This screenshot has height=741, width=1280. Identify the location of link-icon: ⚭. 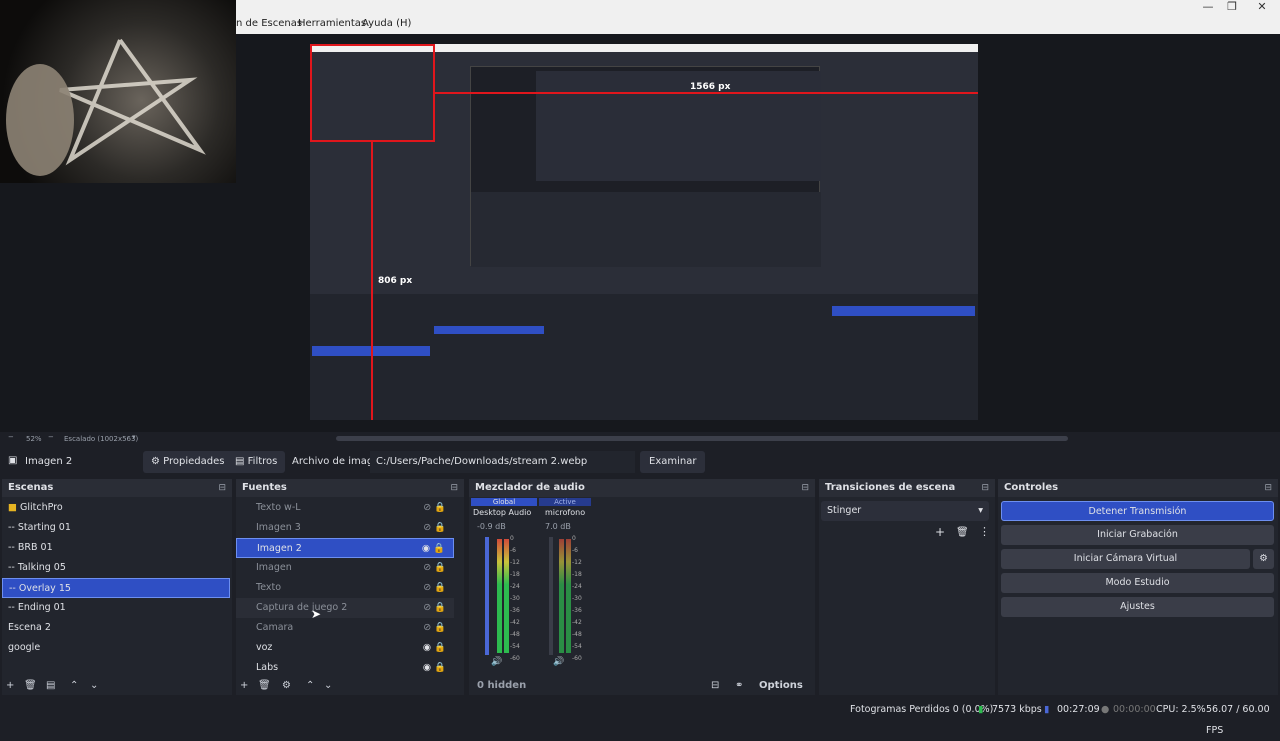
(739, 685).